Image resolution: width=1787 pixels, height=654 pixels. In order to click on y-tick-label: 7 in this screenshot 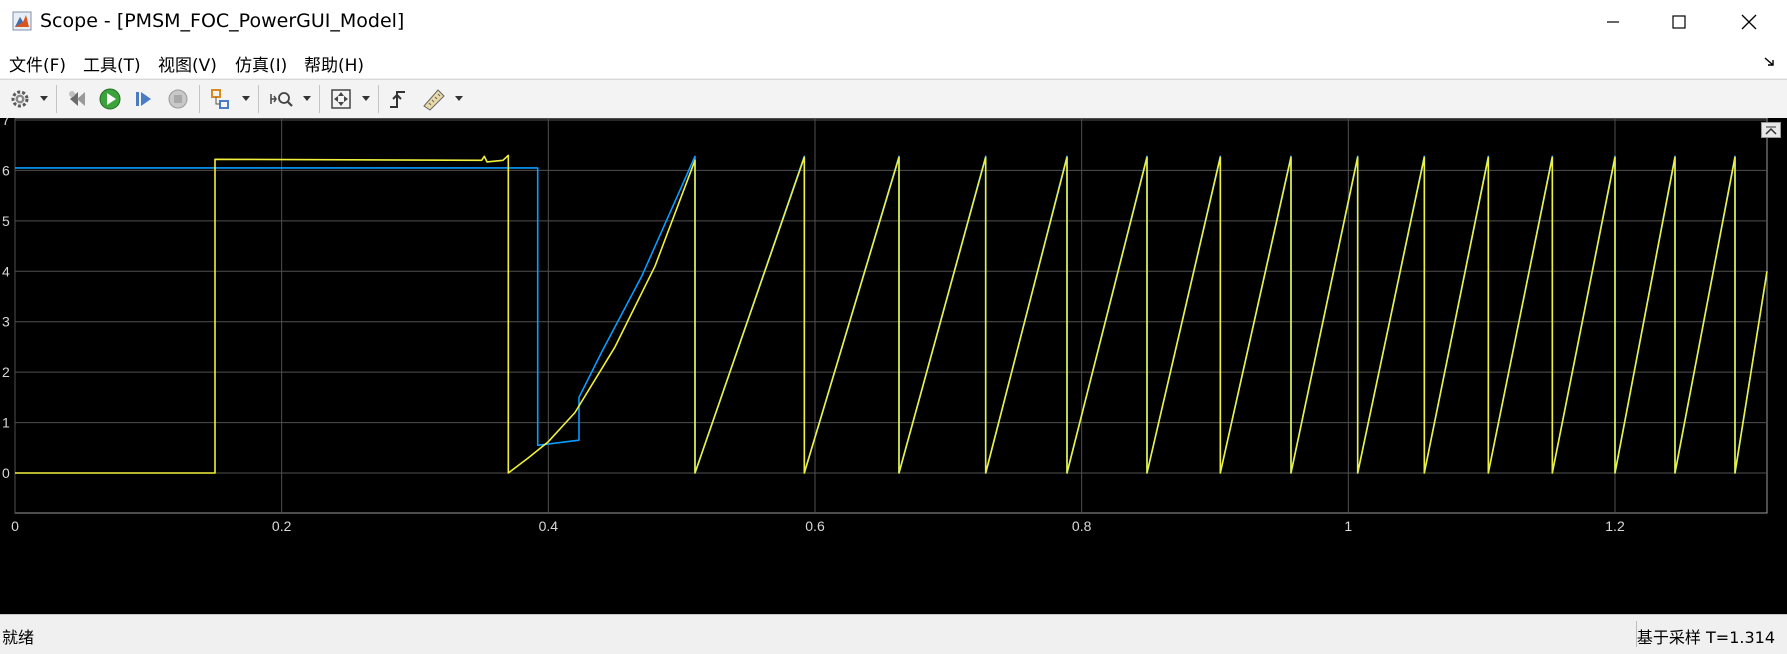, I will do `click(6, 123)`.